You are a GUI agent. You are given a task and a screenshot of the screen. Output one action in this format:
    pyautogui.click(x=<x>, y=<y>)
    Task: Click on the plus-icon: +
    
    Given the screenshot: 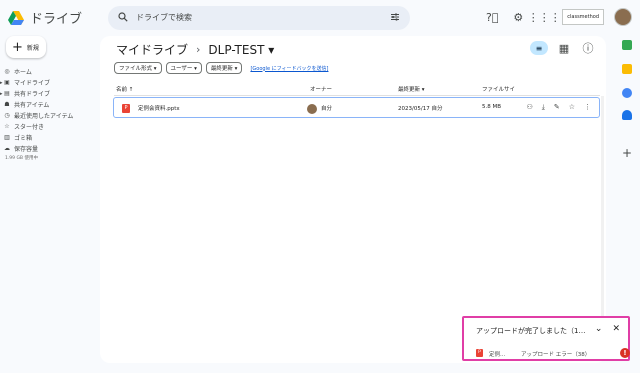 What is the action you would take?
    pyautogui.click(x=17, y=47)
    